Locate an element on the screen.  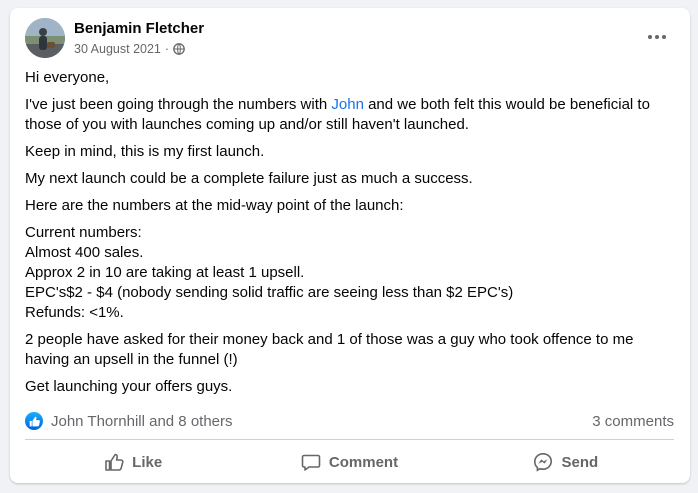
like-label: Like is located at coordinates (147, 462).